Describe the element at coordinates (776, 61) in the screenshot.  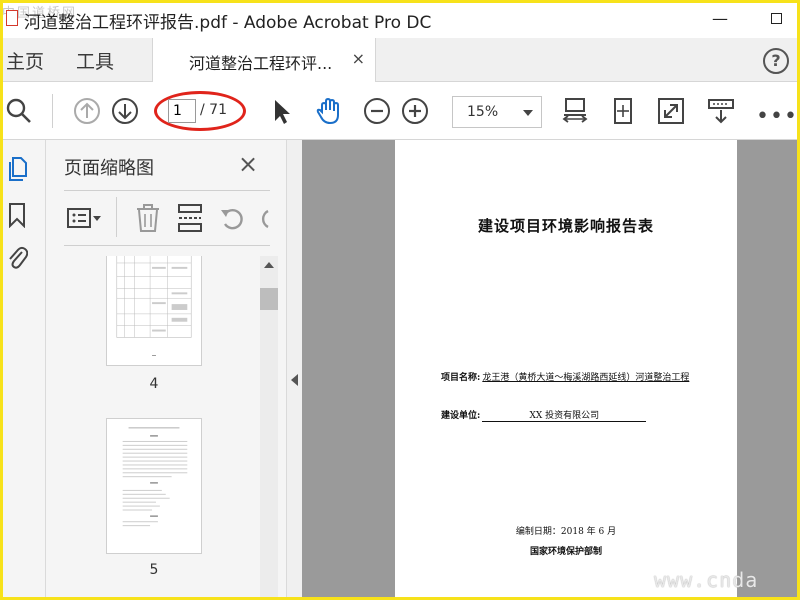
I see `help-icon: ?` at that location.